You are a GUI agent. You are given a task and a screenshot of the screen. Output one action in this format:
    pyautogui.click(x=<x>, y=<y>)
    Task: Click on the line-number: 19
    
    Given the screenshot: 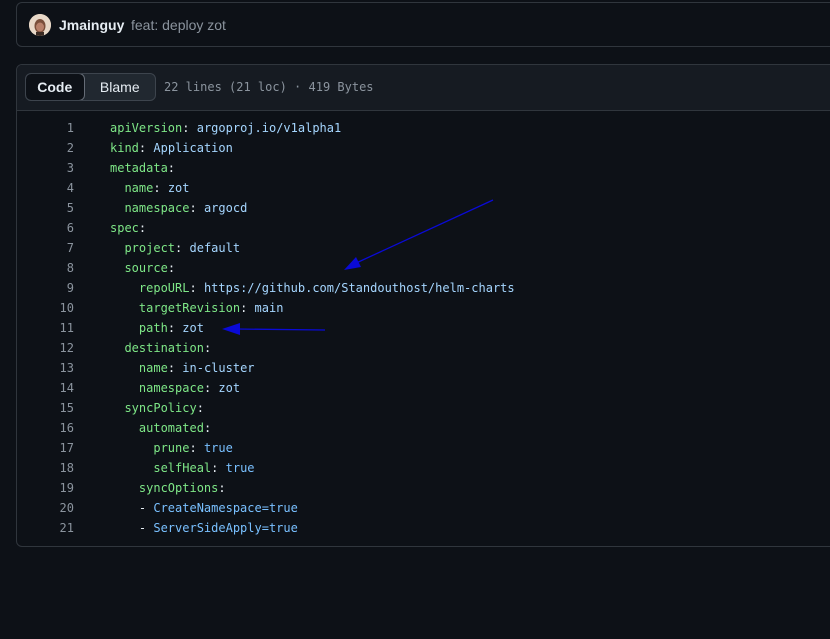 What is the action you would take?
    pyautogui.click(x=45, y=488)
    